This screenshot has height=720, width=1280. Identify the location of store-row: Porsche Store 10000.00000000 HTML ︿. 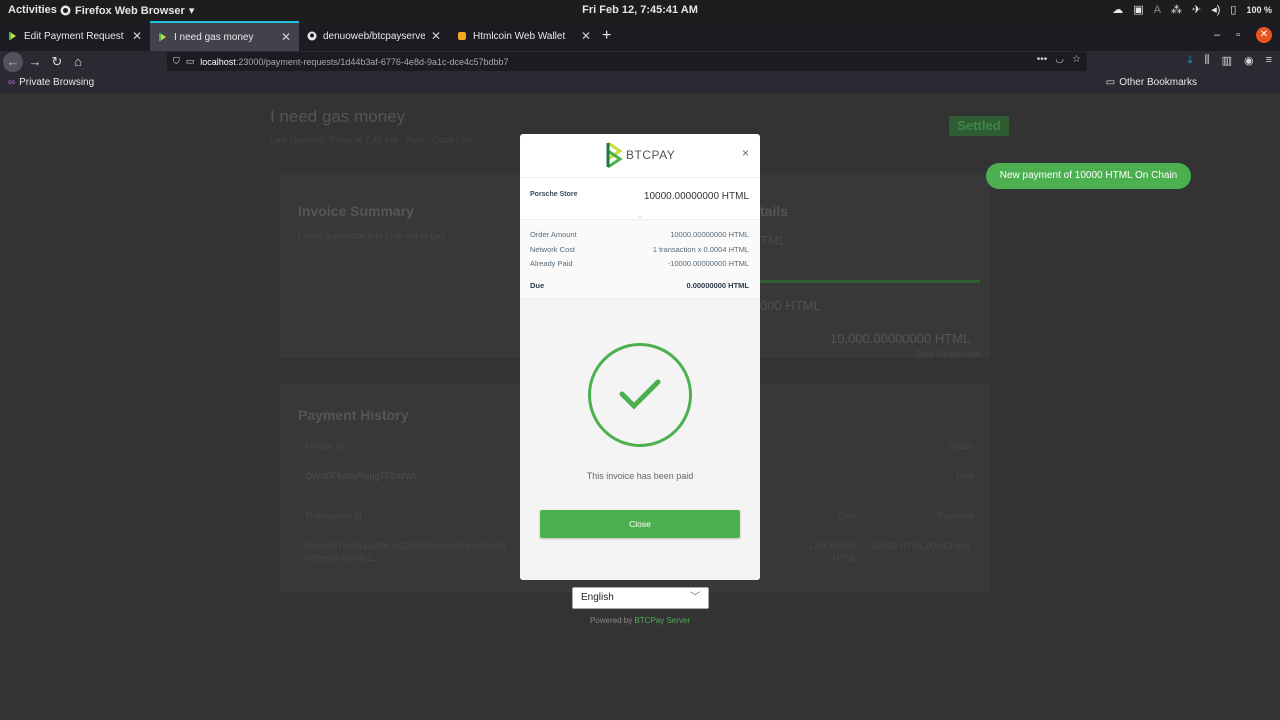
(640, 199).